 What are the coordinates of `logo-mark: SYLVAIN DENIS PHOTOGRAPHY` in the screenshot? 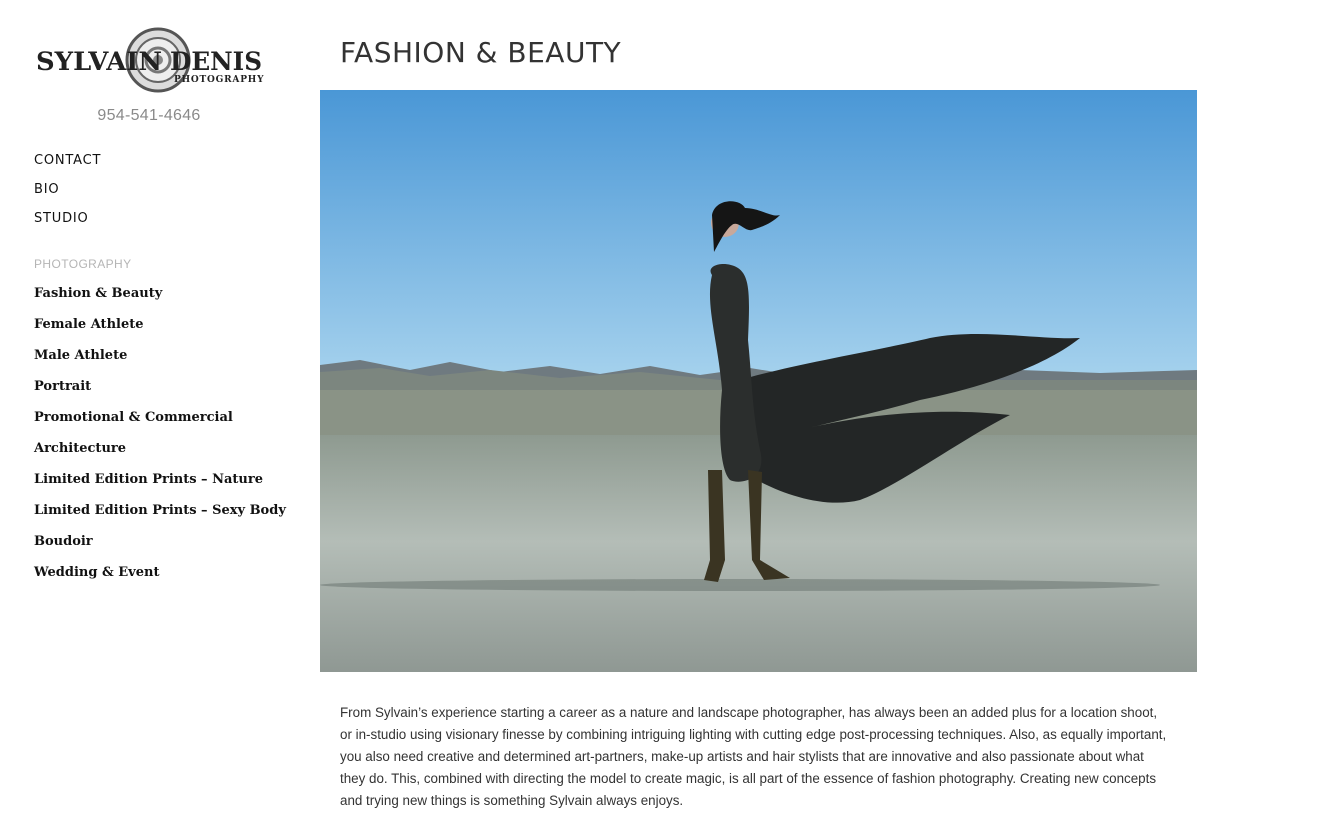 It's located at (150, 60).